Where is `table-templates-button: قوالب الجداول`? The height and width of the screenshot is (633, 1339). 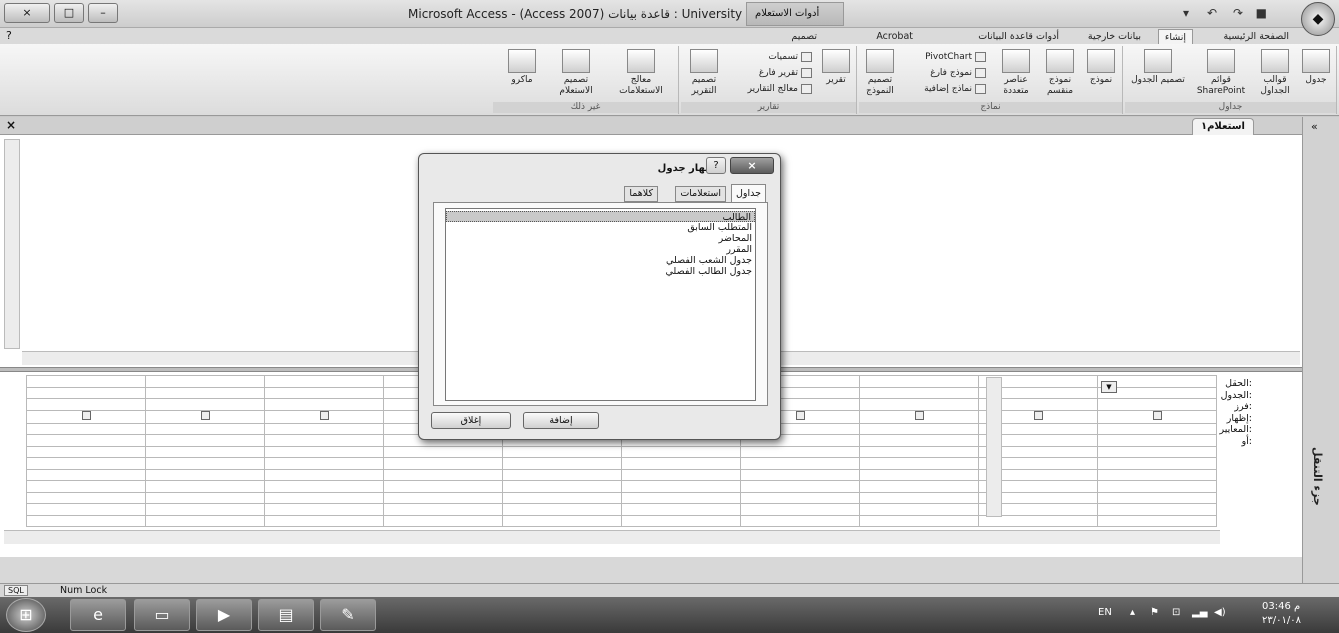
table-templates-button: قوالب الجداول is located at coordinates (1275, 73).